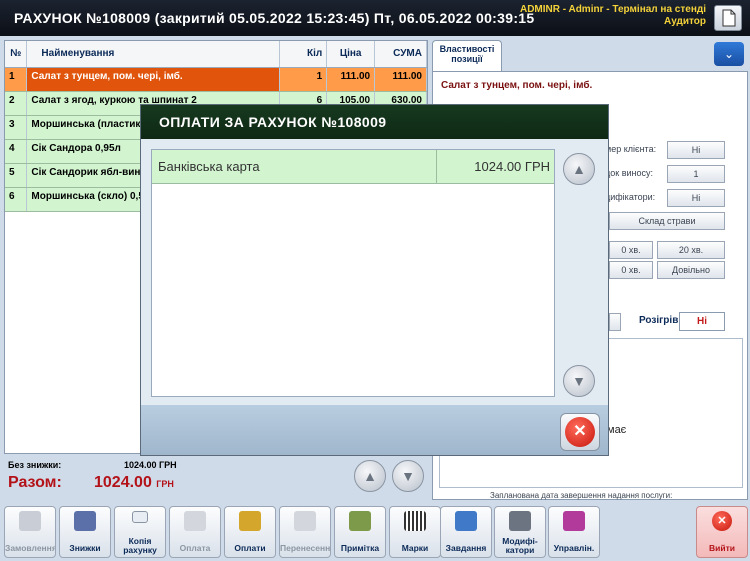 This screenshot has width=750, height=561. I want to click on document-icon, so click(729, 18).